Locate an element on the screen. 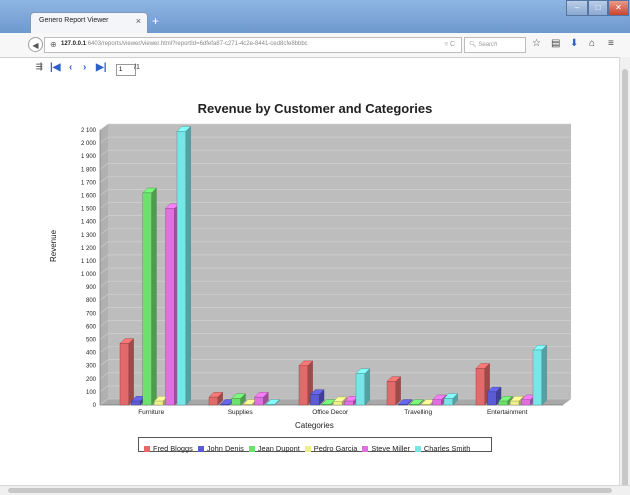  legend-label: Steve Miller is located at coordinates (390, 448).